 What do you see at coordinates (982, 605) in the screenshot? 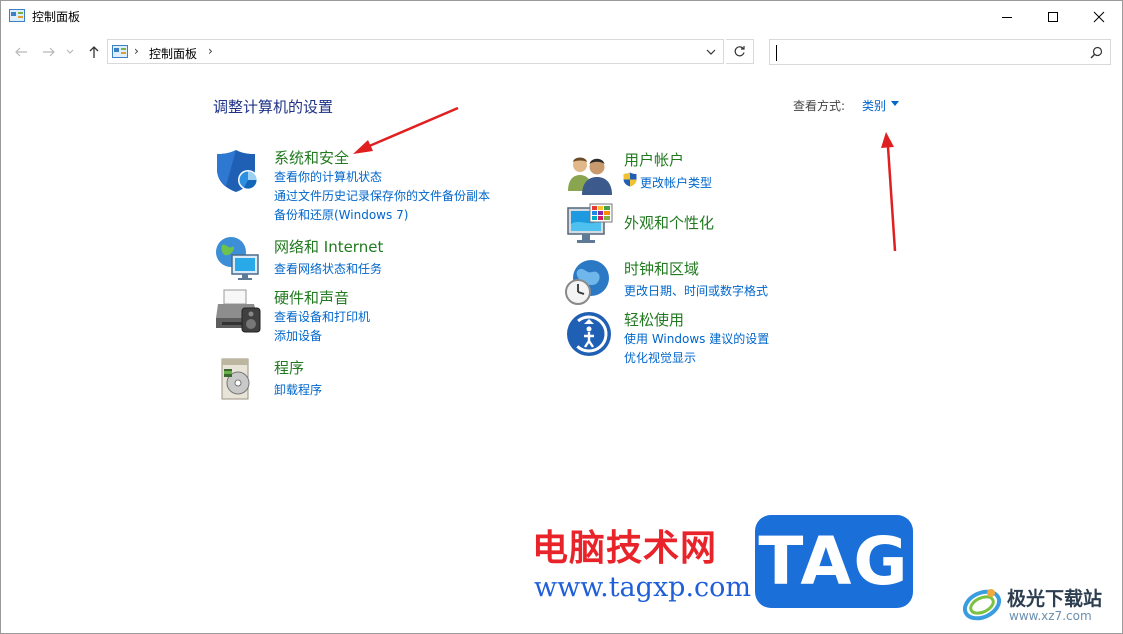
I see `xz7-logo-icon` at bounding box center [982, 605].